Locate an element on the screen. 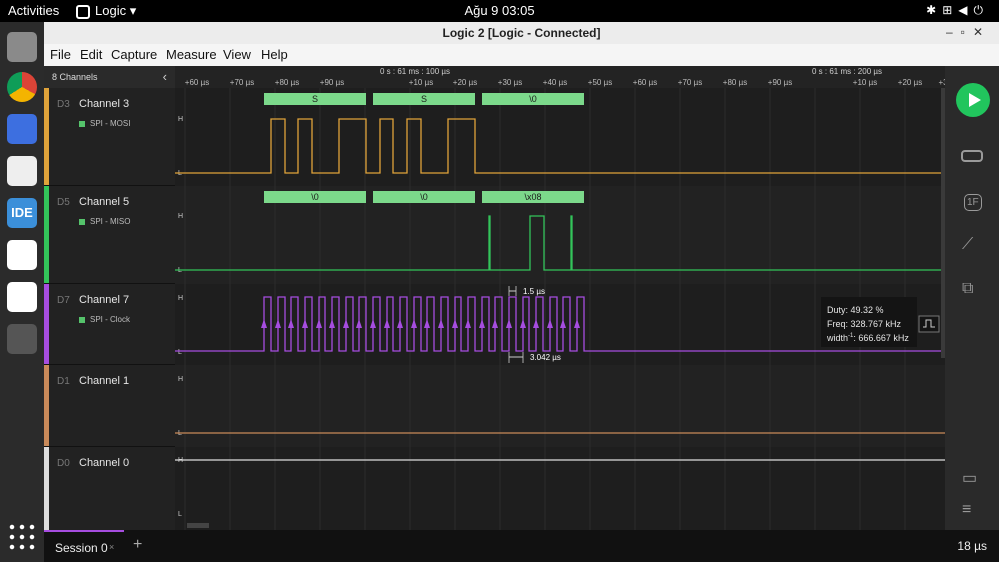  channel-count: 8 Channels is located at coordinates (75, 77).